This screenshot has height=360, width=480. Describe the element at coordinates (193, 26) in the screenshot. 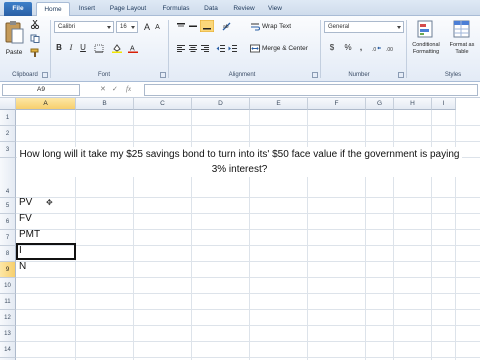

I see `align-middle-icon` at that location.